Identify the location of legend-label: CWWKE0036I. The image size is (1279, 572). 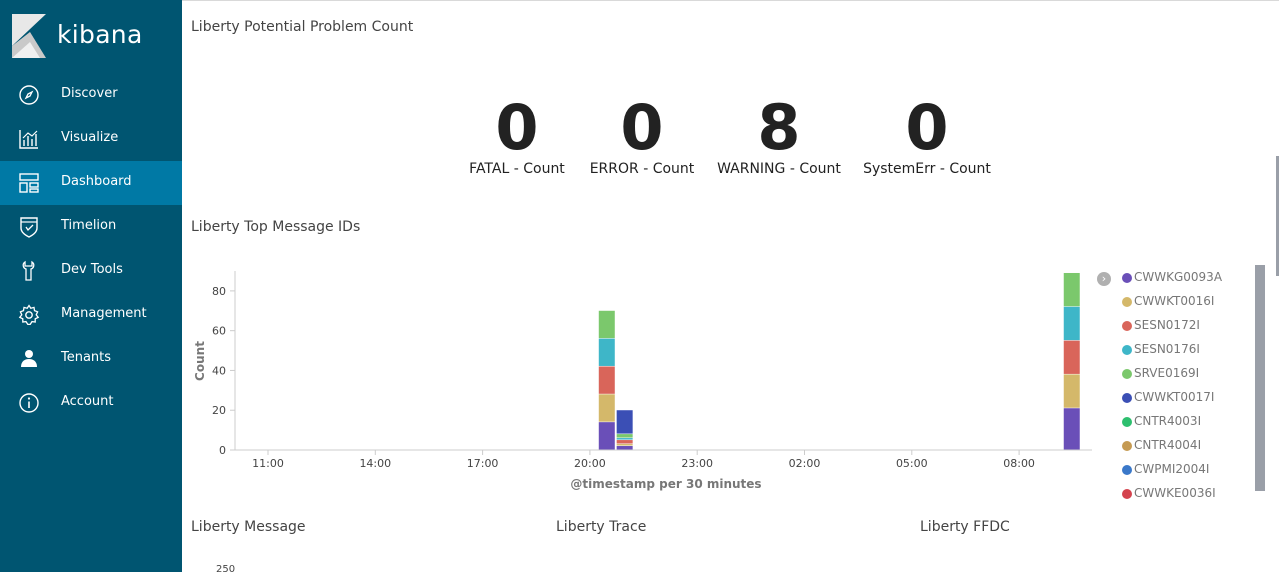
(1175, 493).